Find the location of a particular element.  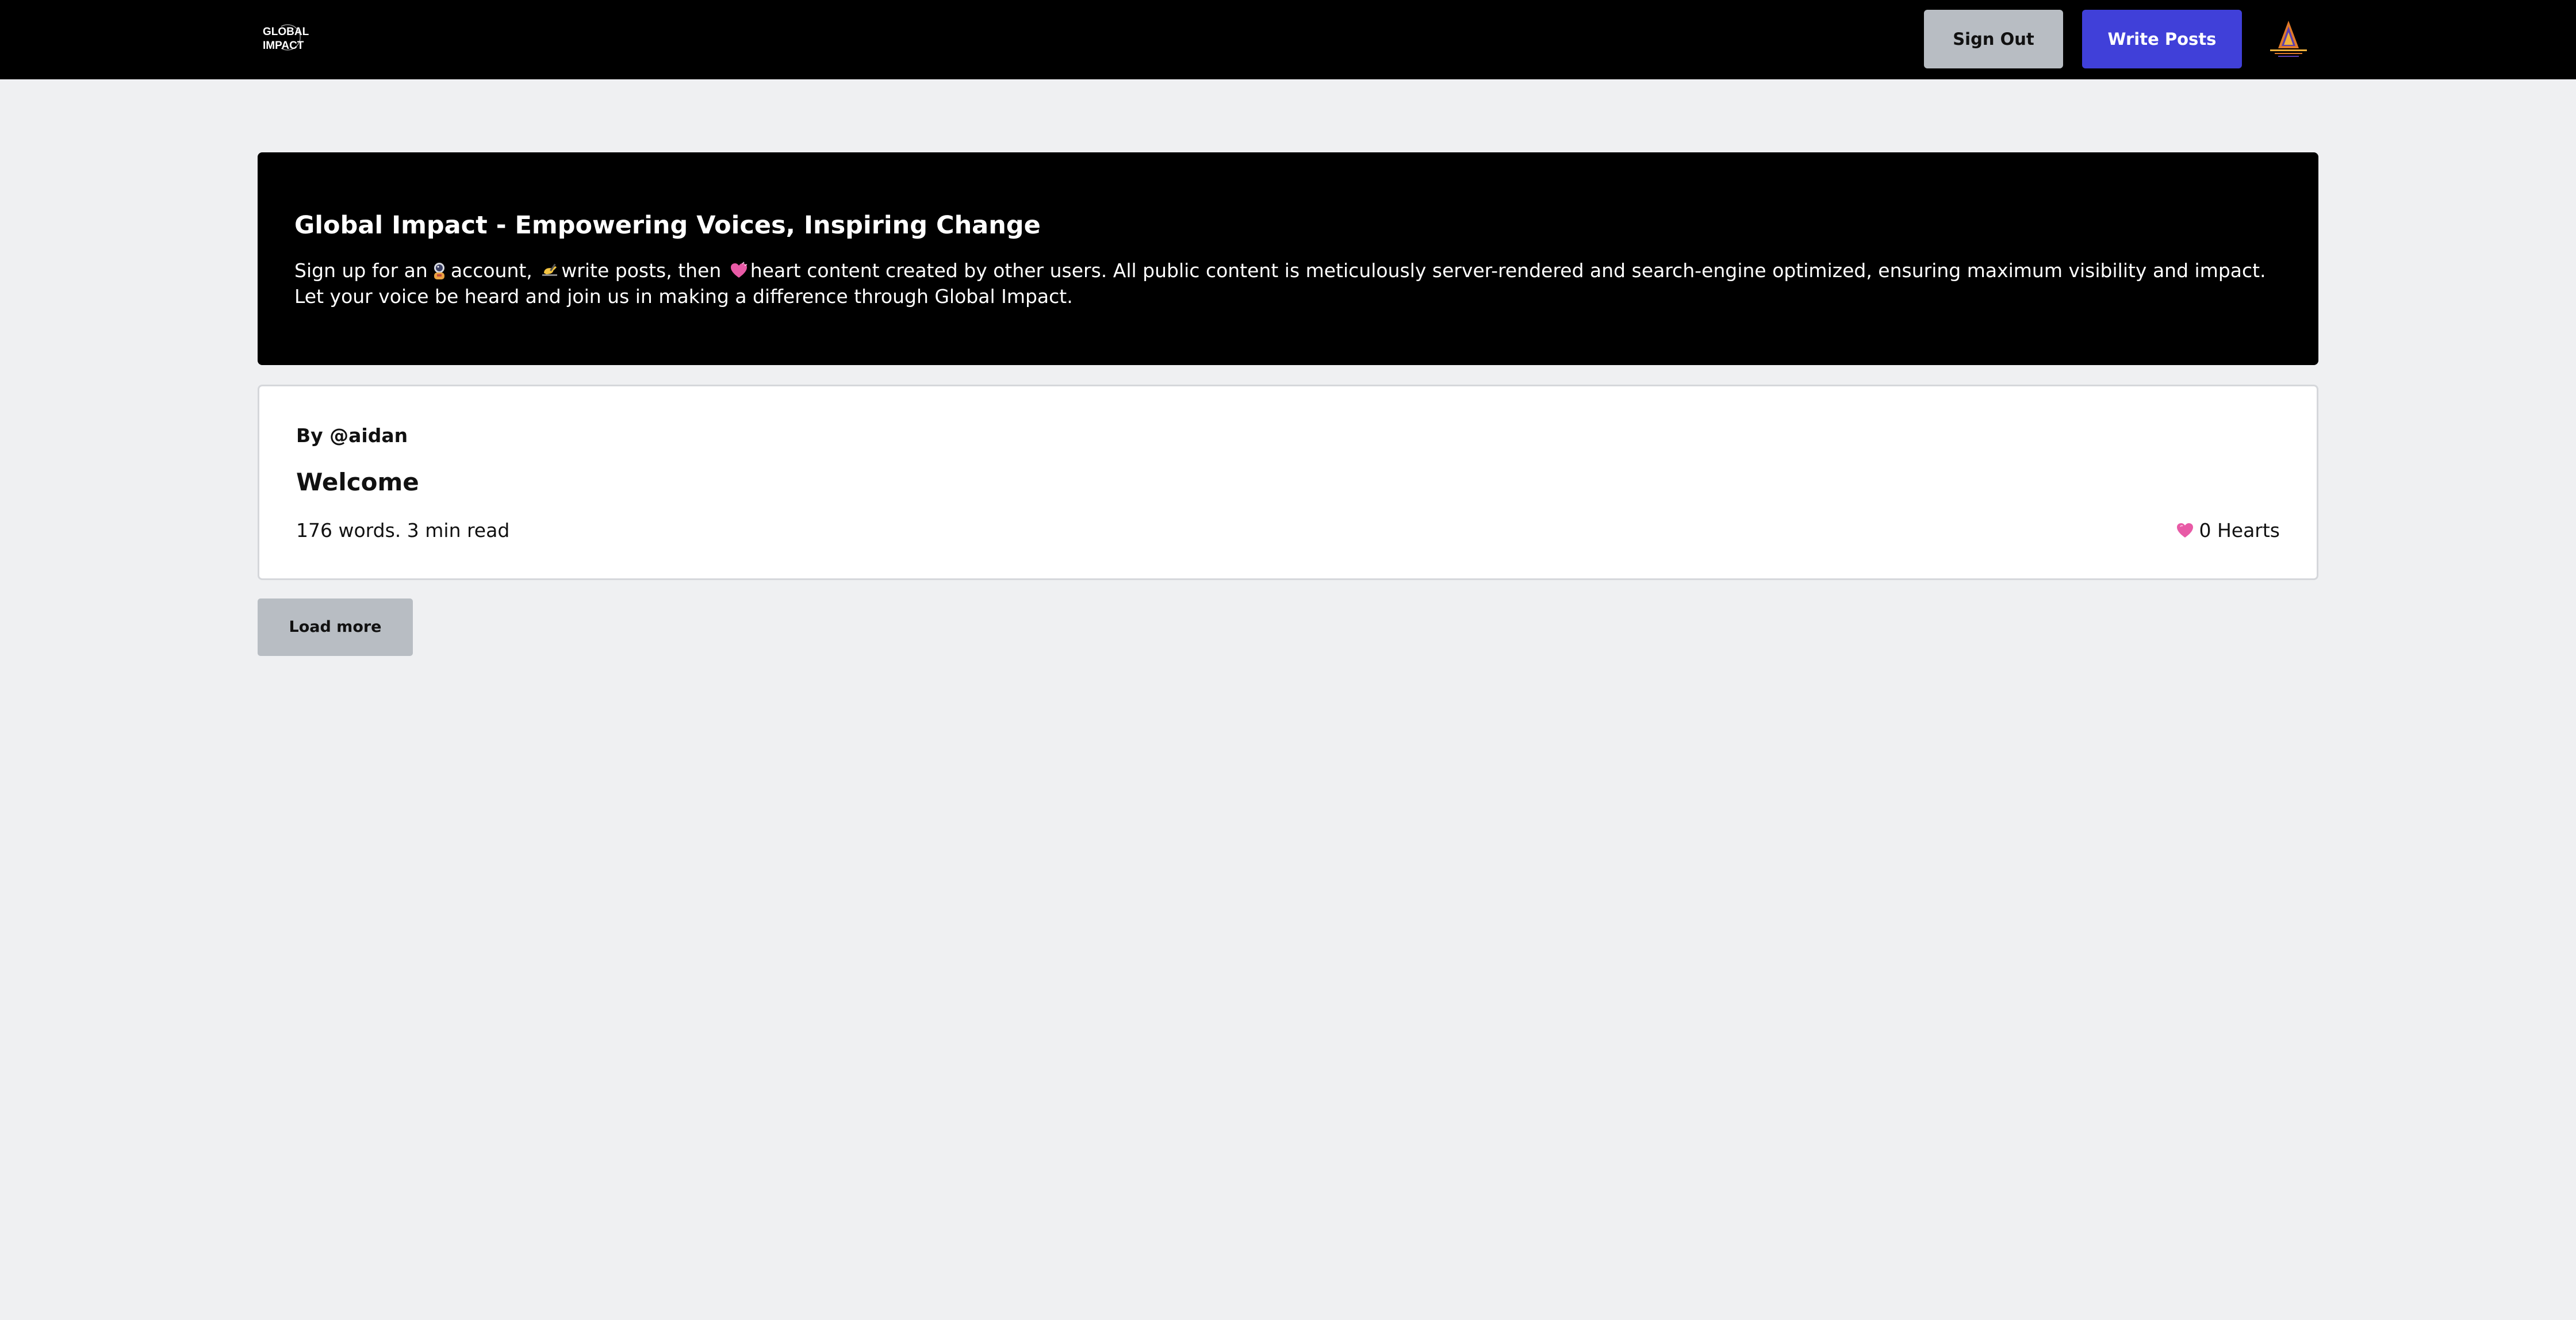

svg-text: IMPACT is located at coordinates (283, 46).